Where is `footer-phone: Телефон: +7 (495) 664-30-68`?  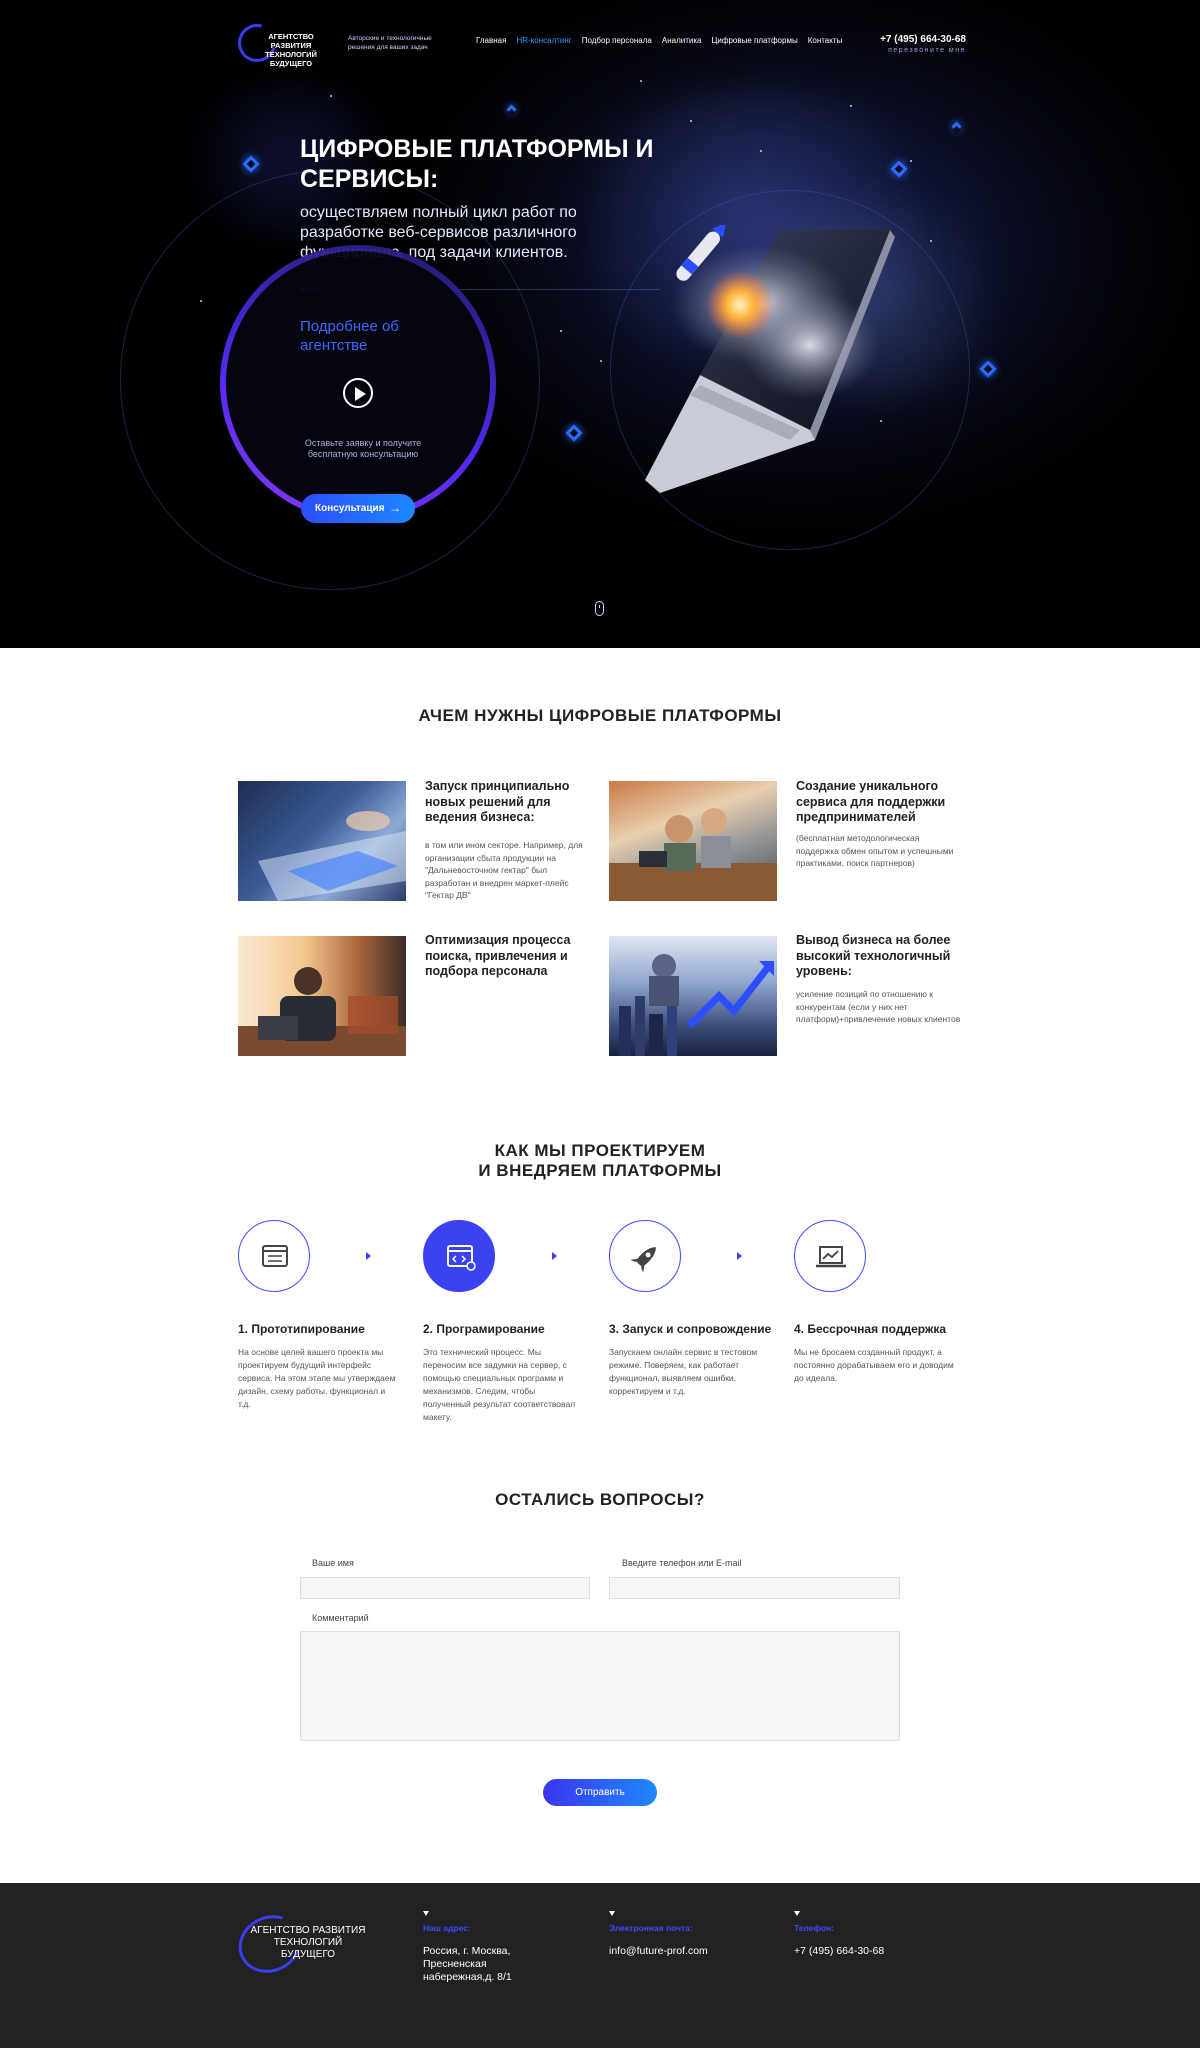 footer-phone: Телефон: +7 (495) 664-30-68 is located at coordinates (869, 1934).